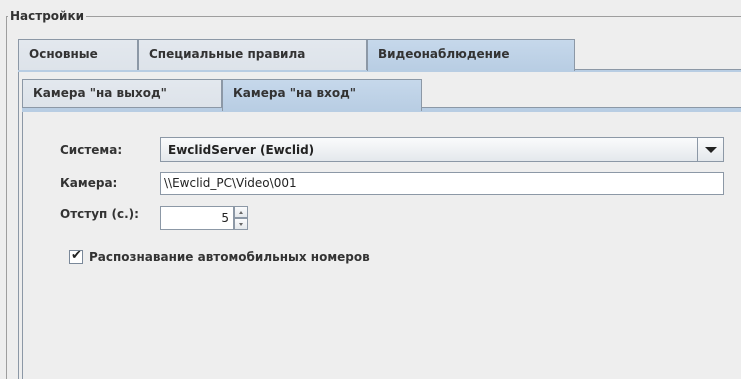  What do you see at coordinates (252, 54) in the screenshot?
I see `tab-special-rules: Специальные правила` at bounding box center [252, 54].